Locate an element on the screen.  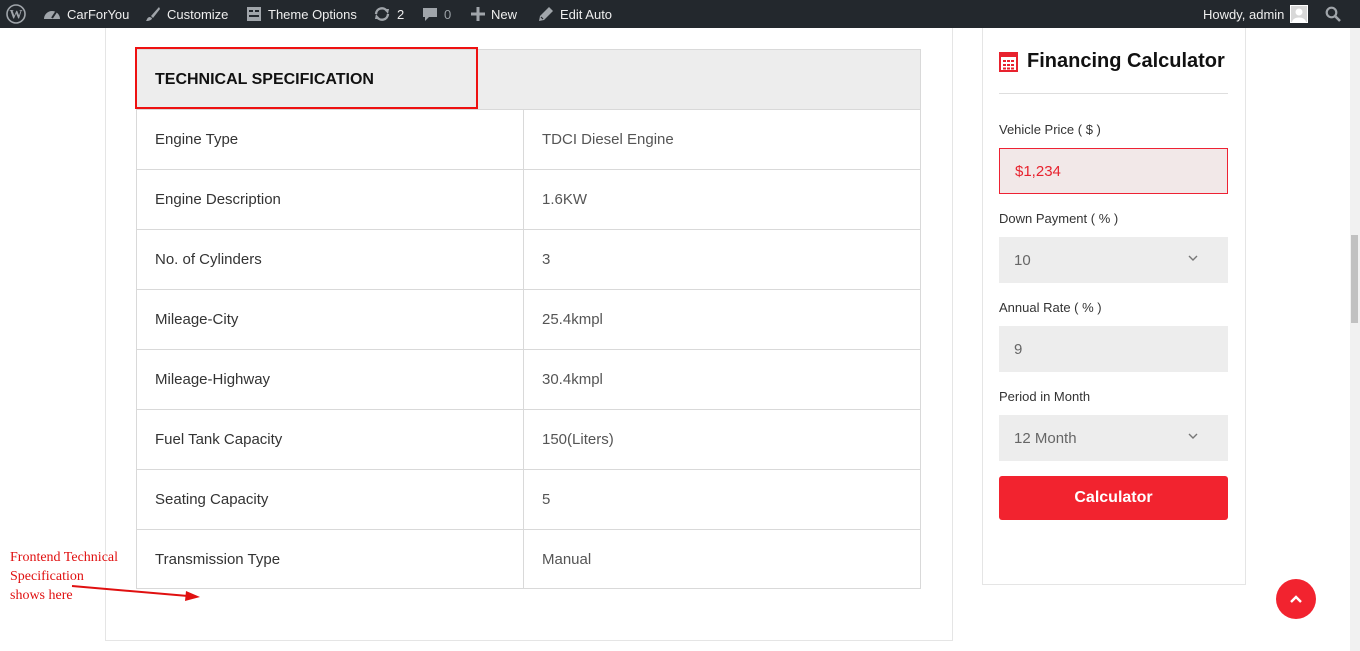
avatar is located at coordinates (1299, 14).